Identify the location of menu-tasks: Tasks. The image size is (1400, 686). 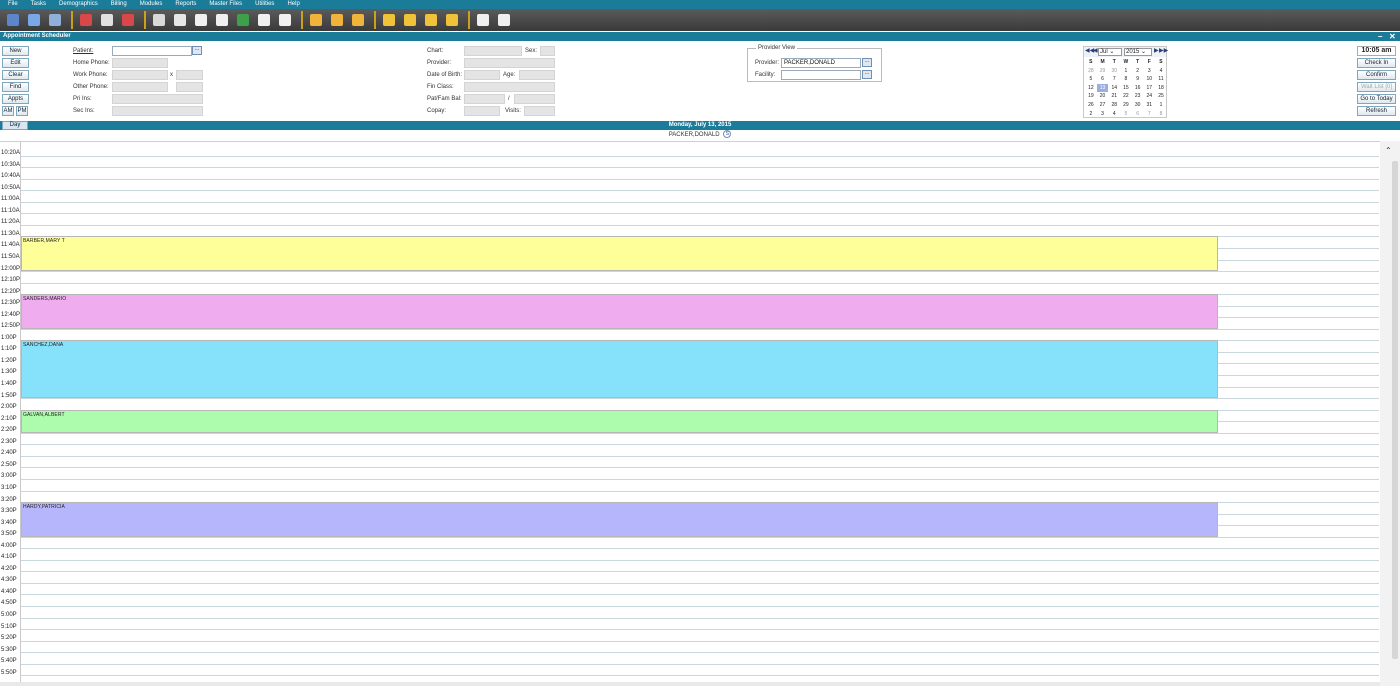
(38, 4).